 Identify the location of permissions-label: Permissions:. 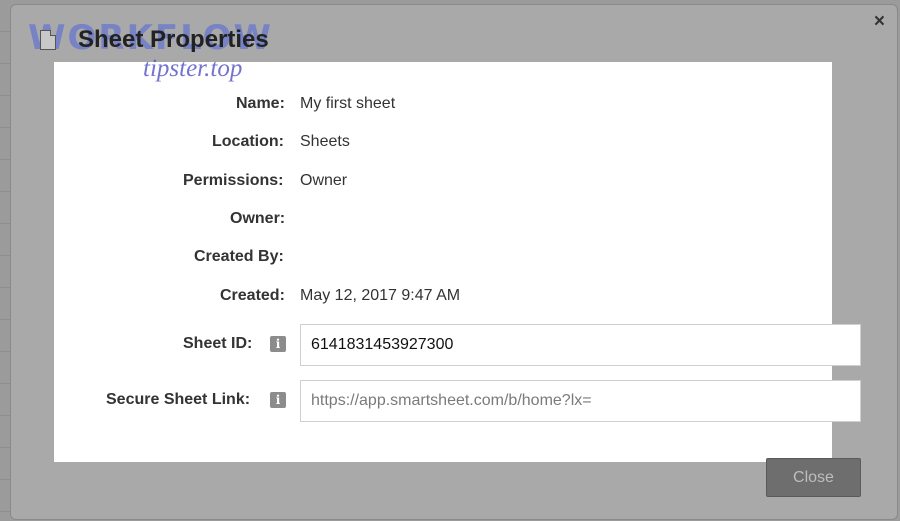
(233, 180).